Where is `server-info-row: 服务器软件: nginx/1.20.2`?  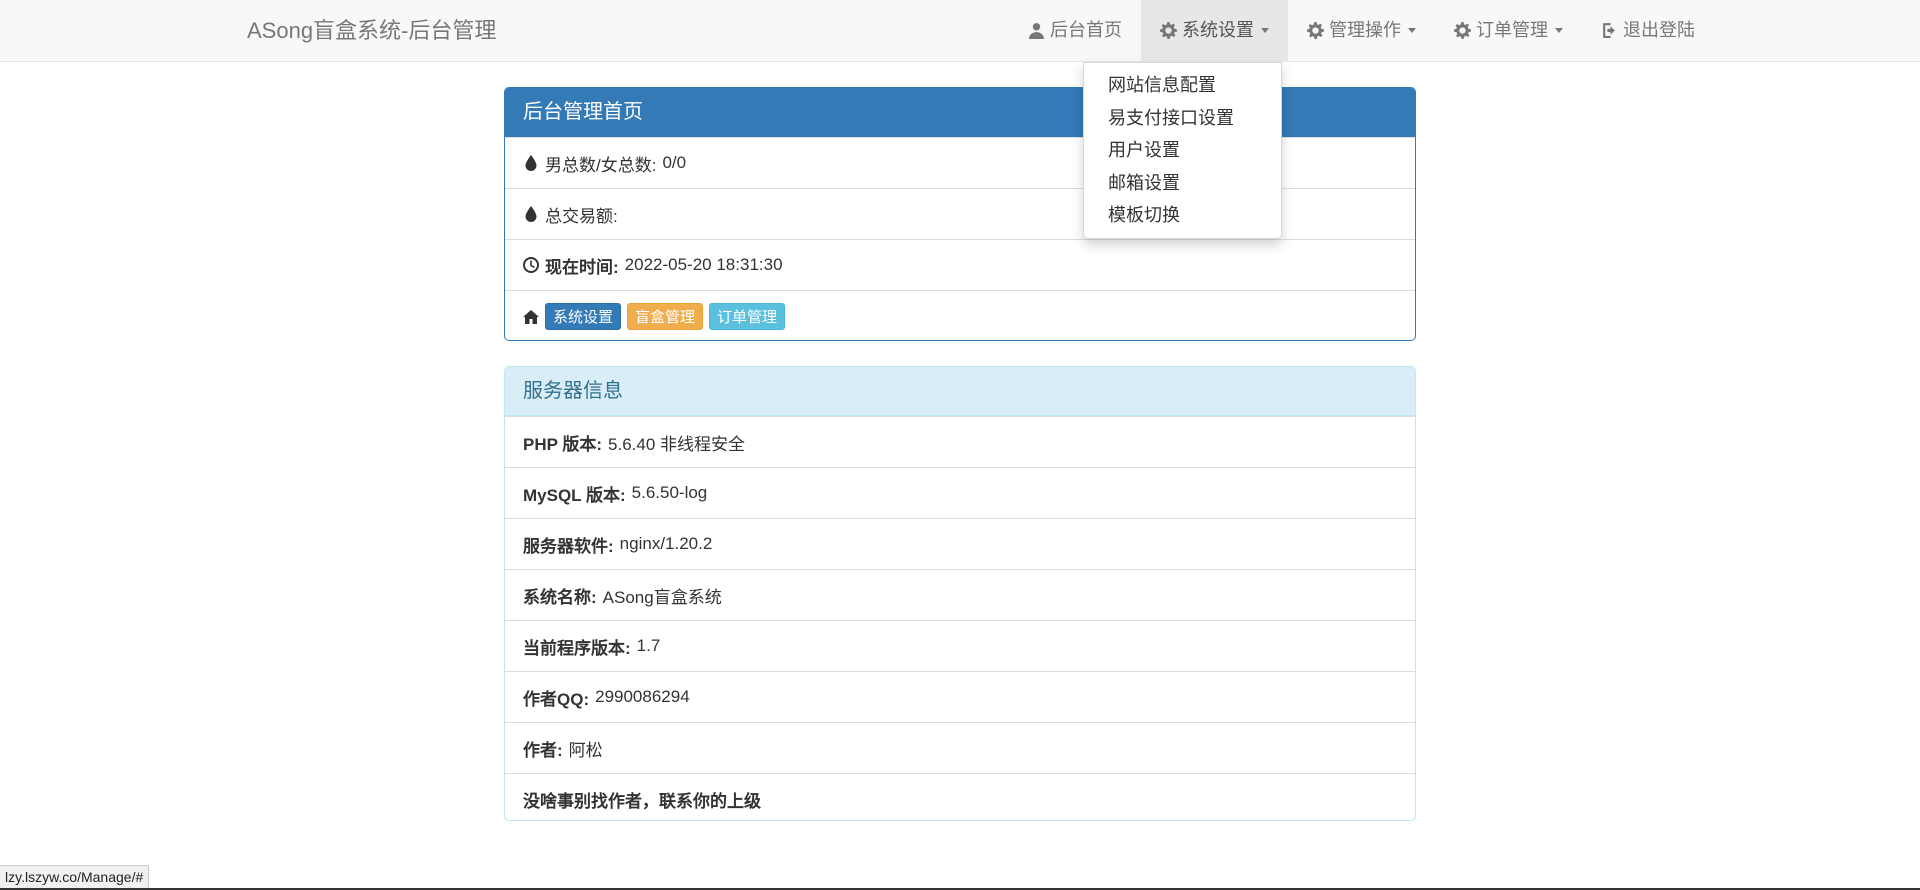
server-info-row: 服务器软件: nginx/1.20.2 is located at coordinates (960, 543).